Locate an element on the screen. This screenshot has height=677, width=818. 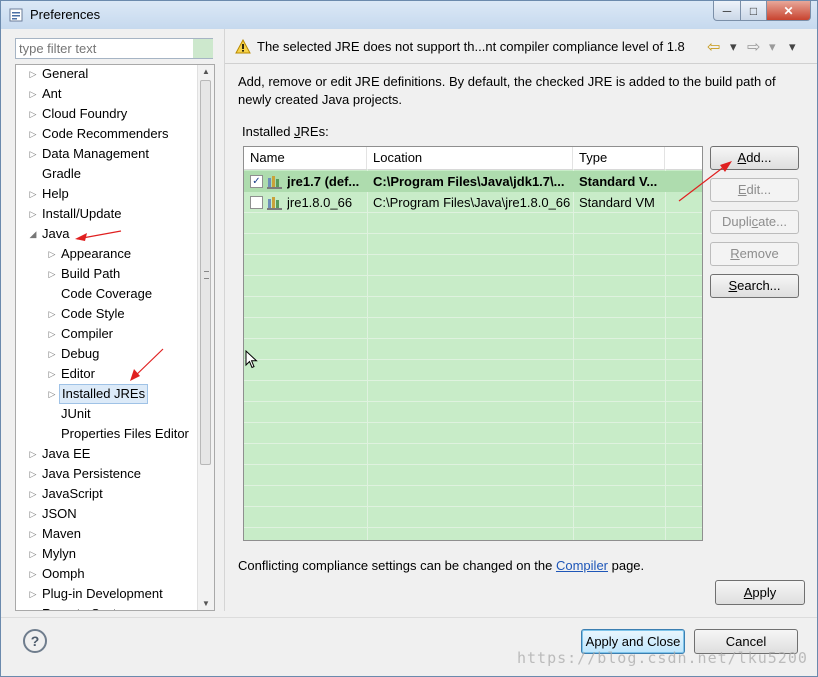
tree-item-label: Help is located at coordinates (55, 193).